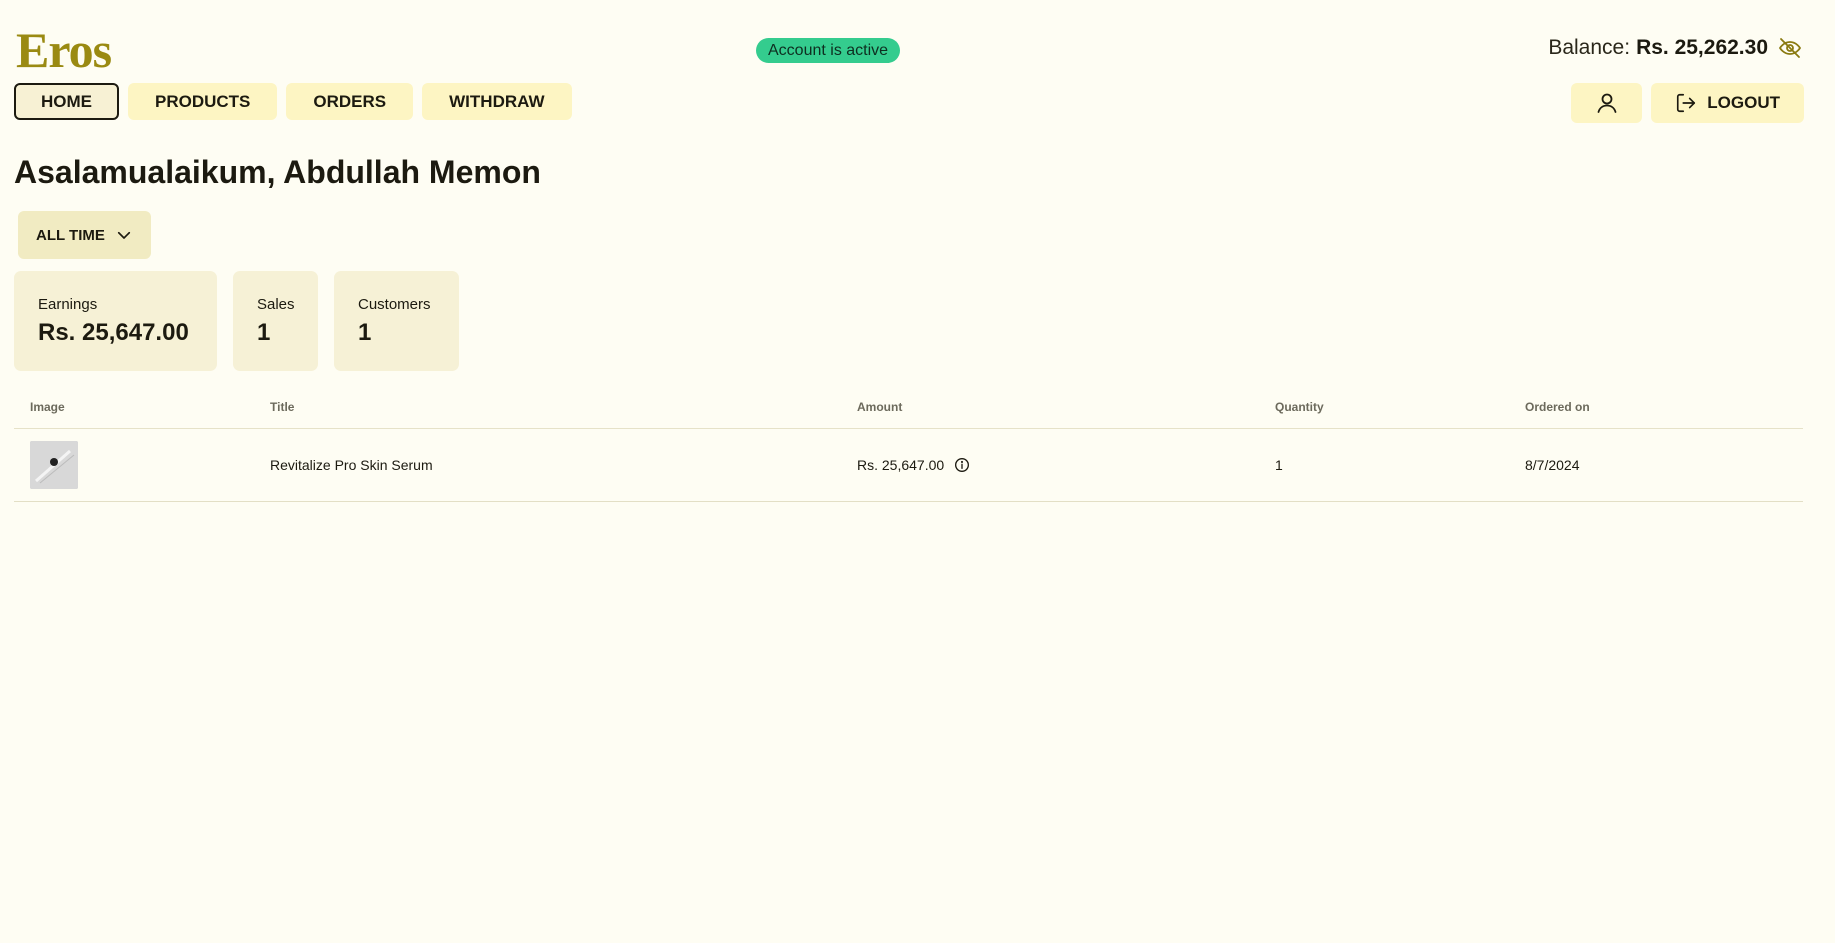 The width and height of the screenshot is (1835, 943). I want to click on balance-display: Balance: Rs. 25,262.30, so click(1675, 48).